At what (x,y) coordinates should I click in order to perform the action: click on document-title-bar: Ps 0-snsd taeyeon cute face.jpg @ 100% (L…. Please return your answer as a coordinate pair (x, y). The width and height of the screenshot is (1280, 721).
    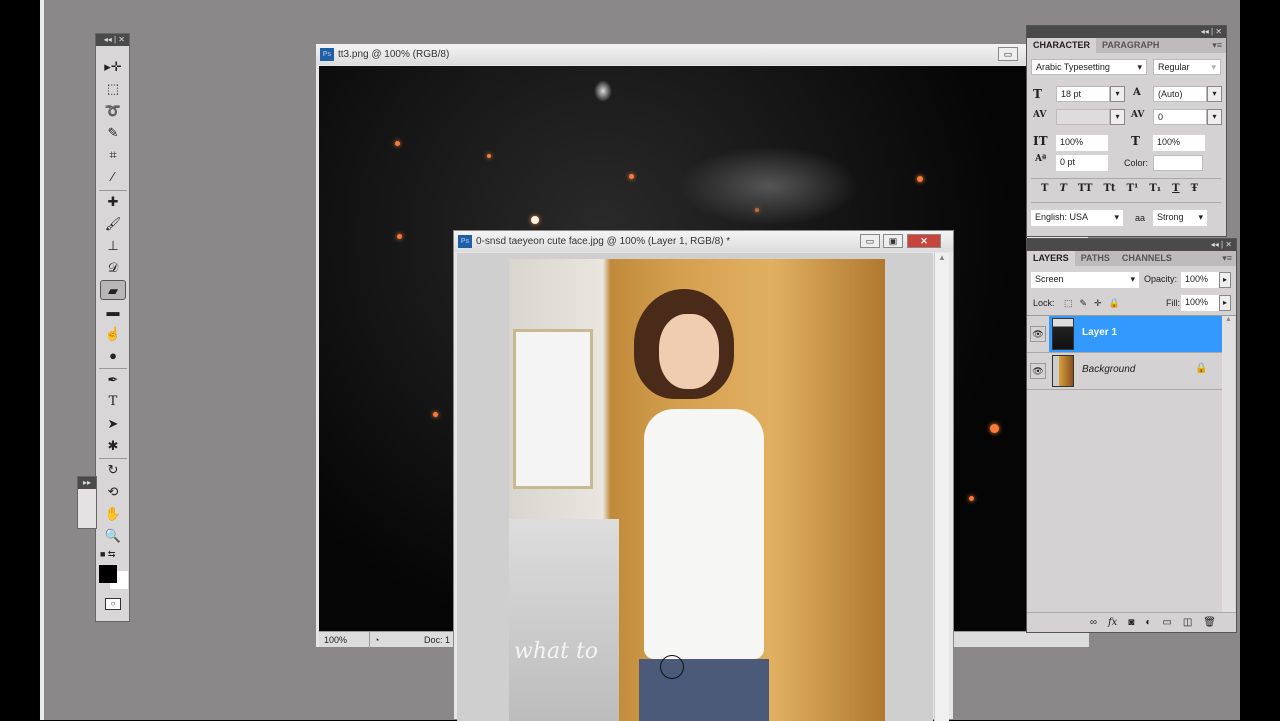
    Looking at the image, I should click on (703, 241).